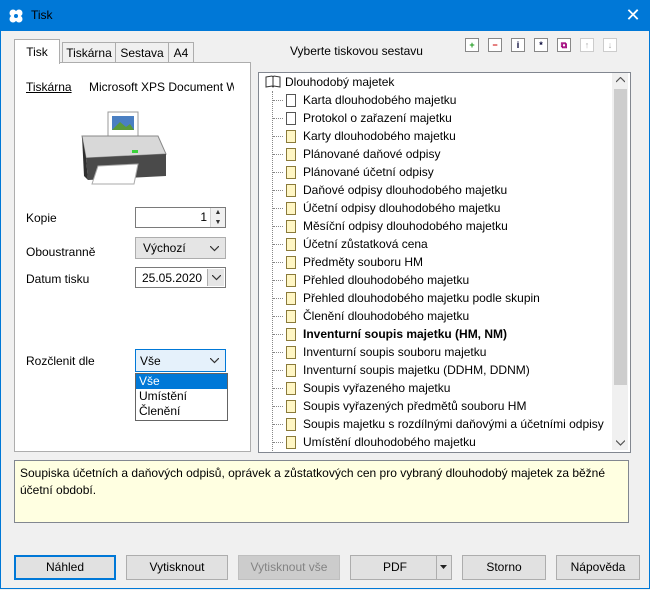  I want to click on add-icon: +, so click(472, 45).